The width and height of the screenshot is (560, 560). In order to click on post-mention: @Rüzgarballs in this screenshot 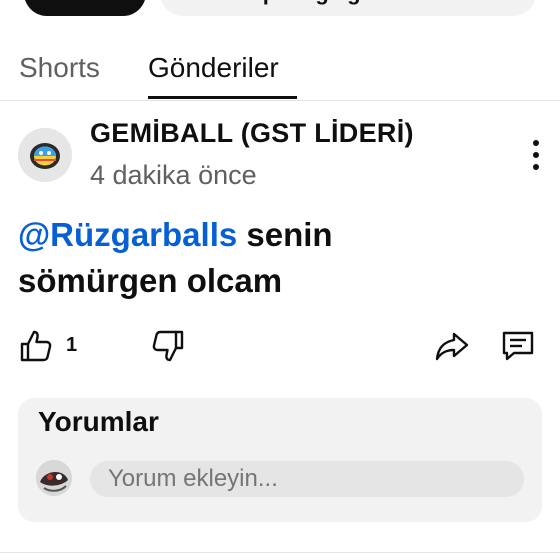, I will do `click(127, 234)`.